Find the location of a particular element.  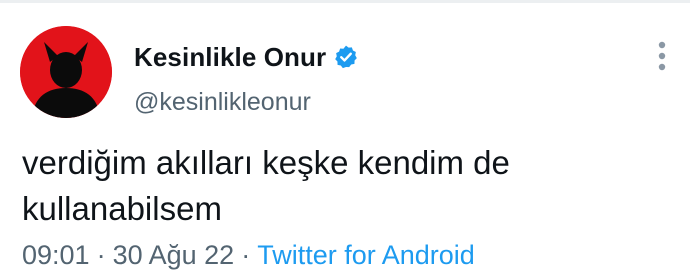

display-name: Kesinlikle Onur is located at coordinates (230, 57).